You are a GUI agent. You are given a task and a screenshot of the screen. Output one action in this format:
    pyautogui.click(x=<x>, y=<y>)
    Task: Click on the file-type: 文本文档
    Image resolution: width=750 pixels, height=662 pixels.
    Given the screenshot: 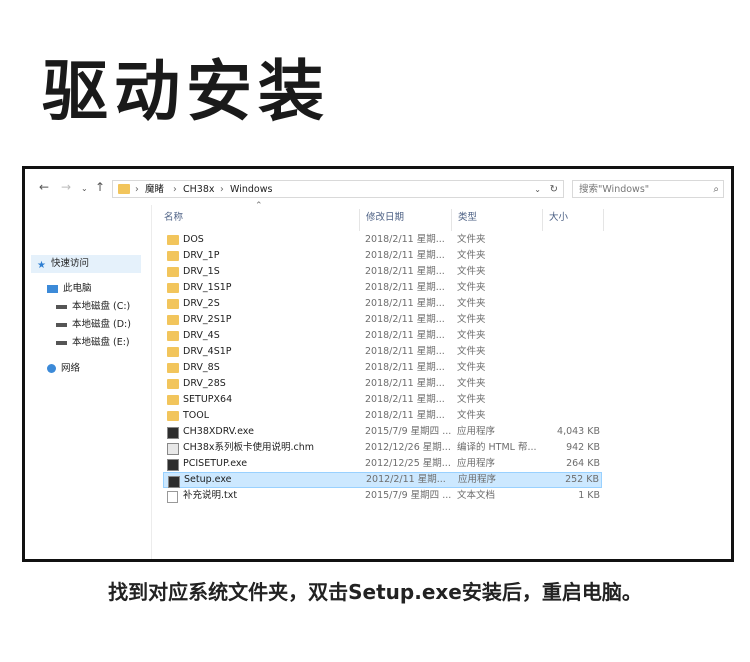 What is the action you would take?
    pyautogui.click(x=476, y=495)
    